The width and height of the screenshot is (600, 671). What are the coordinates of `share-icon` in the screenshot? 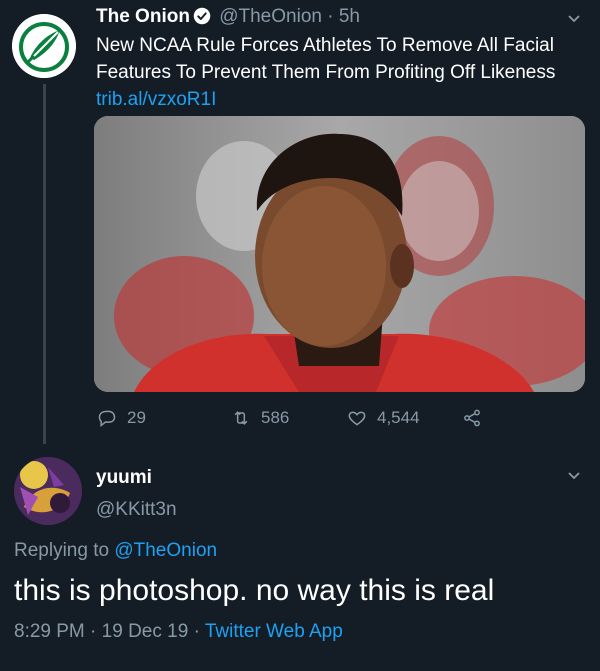 It's located at (472, 418).